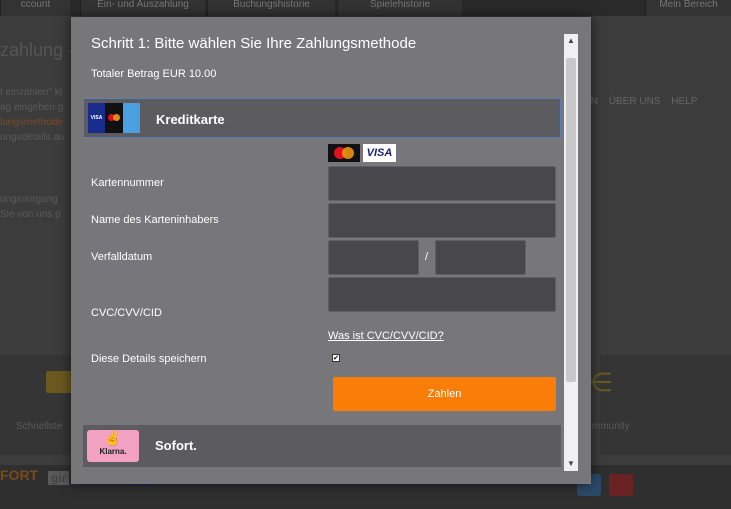 The height and width of the screenshot is (509, 731). I want to click on bg-nav: IN ÜBER UNS HELP, so click(646, 101).